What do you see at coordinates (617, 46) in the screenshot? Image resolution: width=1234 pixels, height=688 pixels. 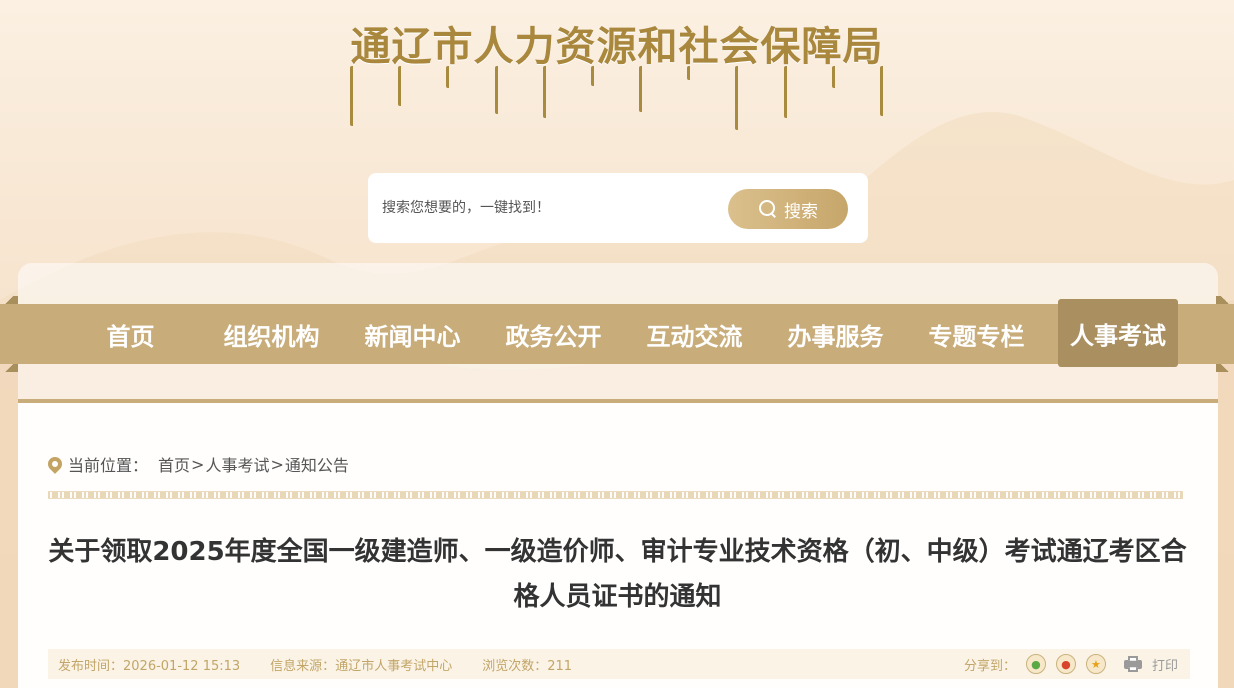 I see `site-title: 通辽市人力资源和社会保障局` at bounding box center [617, 46].